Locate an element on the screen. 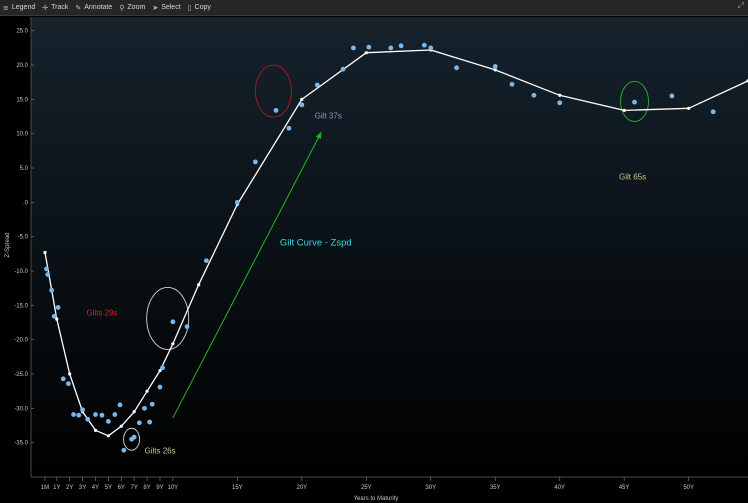 This screenshot has height=503, width=748. toolbar-select-button: ➤ Select is located at coordinates (166, 8).